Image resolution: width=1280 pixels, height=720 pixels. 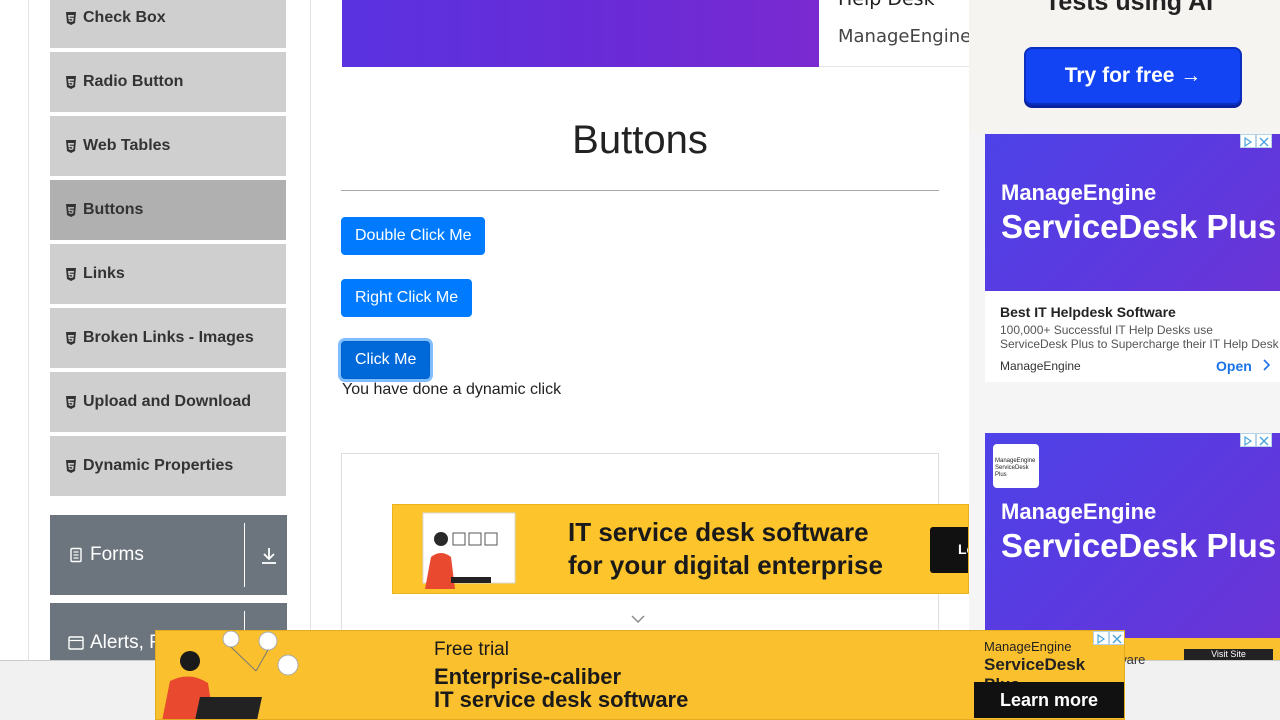 I want to click on sidebar-item-broken-links: Broken Links - Images, so click(x=168, y=339).